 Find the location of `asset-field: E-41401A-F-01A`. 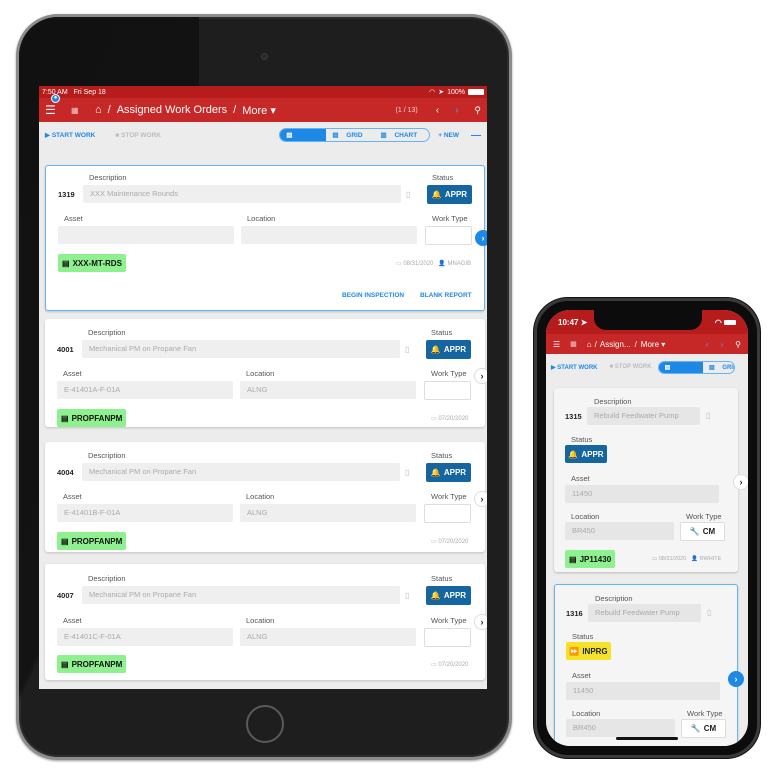

asset-field: E-41401A-F-01A is located at coordinates (145, 390).